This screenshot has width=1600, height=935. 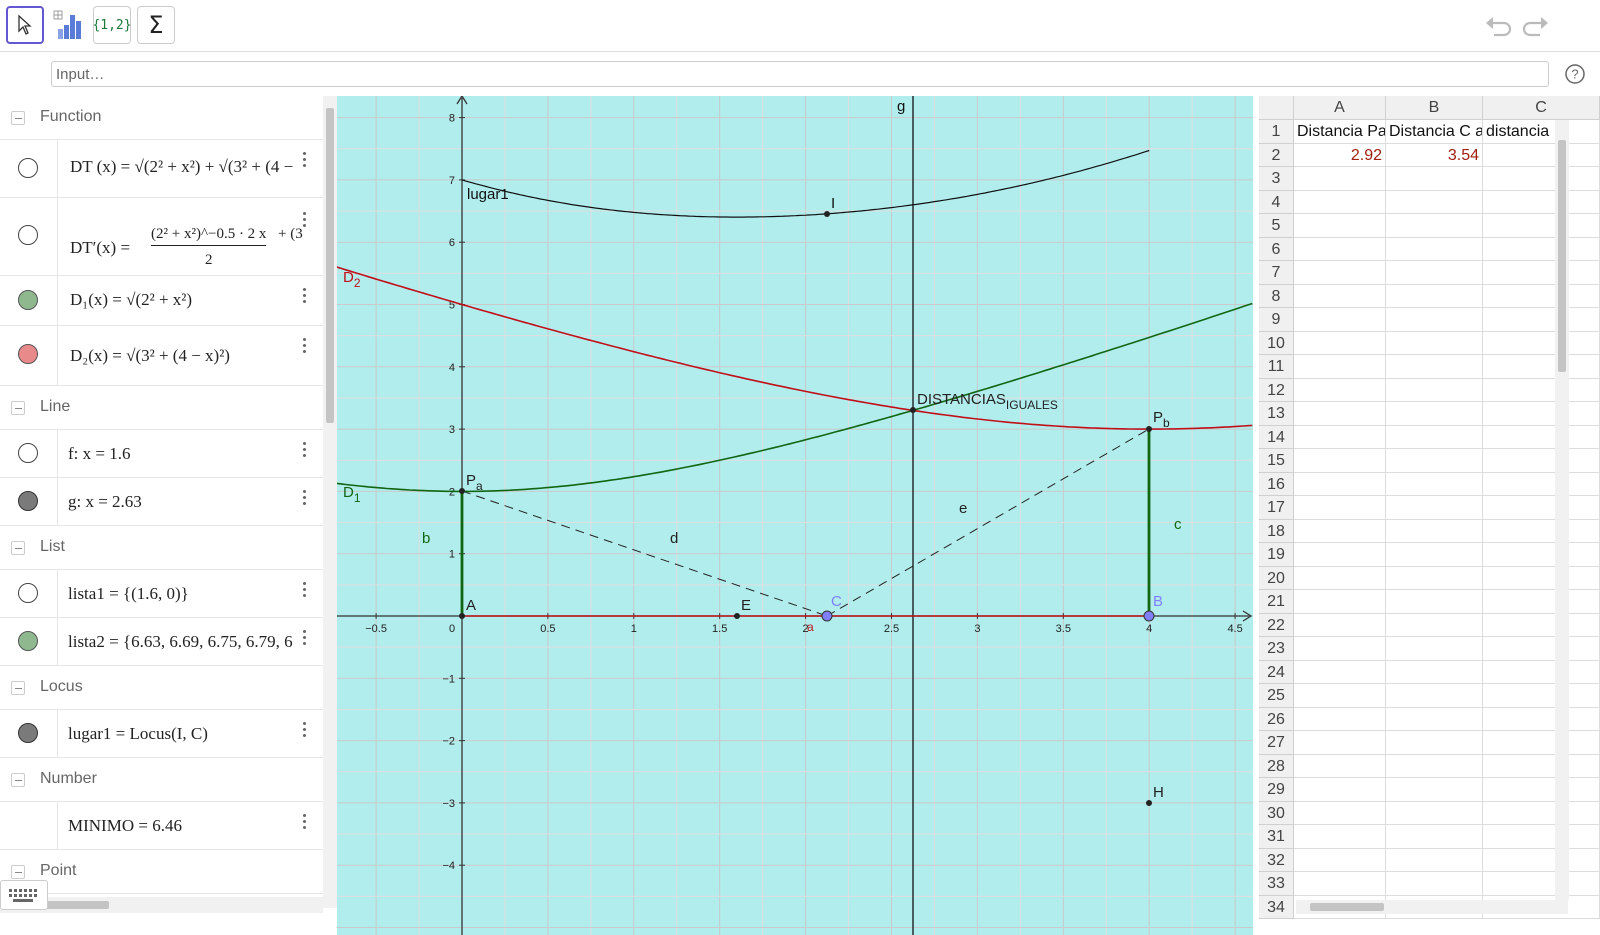 What do you see at coordinates (161, 237) in the screenshot?
I see `algebra-item-dt-prime: DT′(x) = (2² + x²)^−0.5 · 2 x 2 + (3` at bounding box center [161, 237].